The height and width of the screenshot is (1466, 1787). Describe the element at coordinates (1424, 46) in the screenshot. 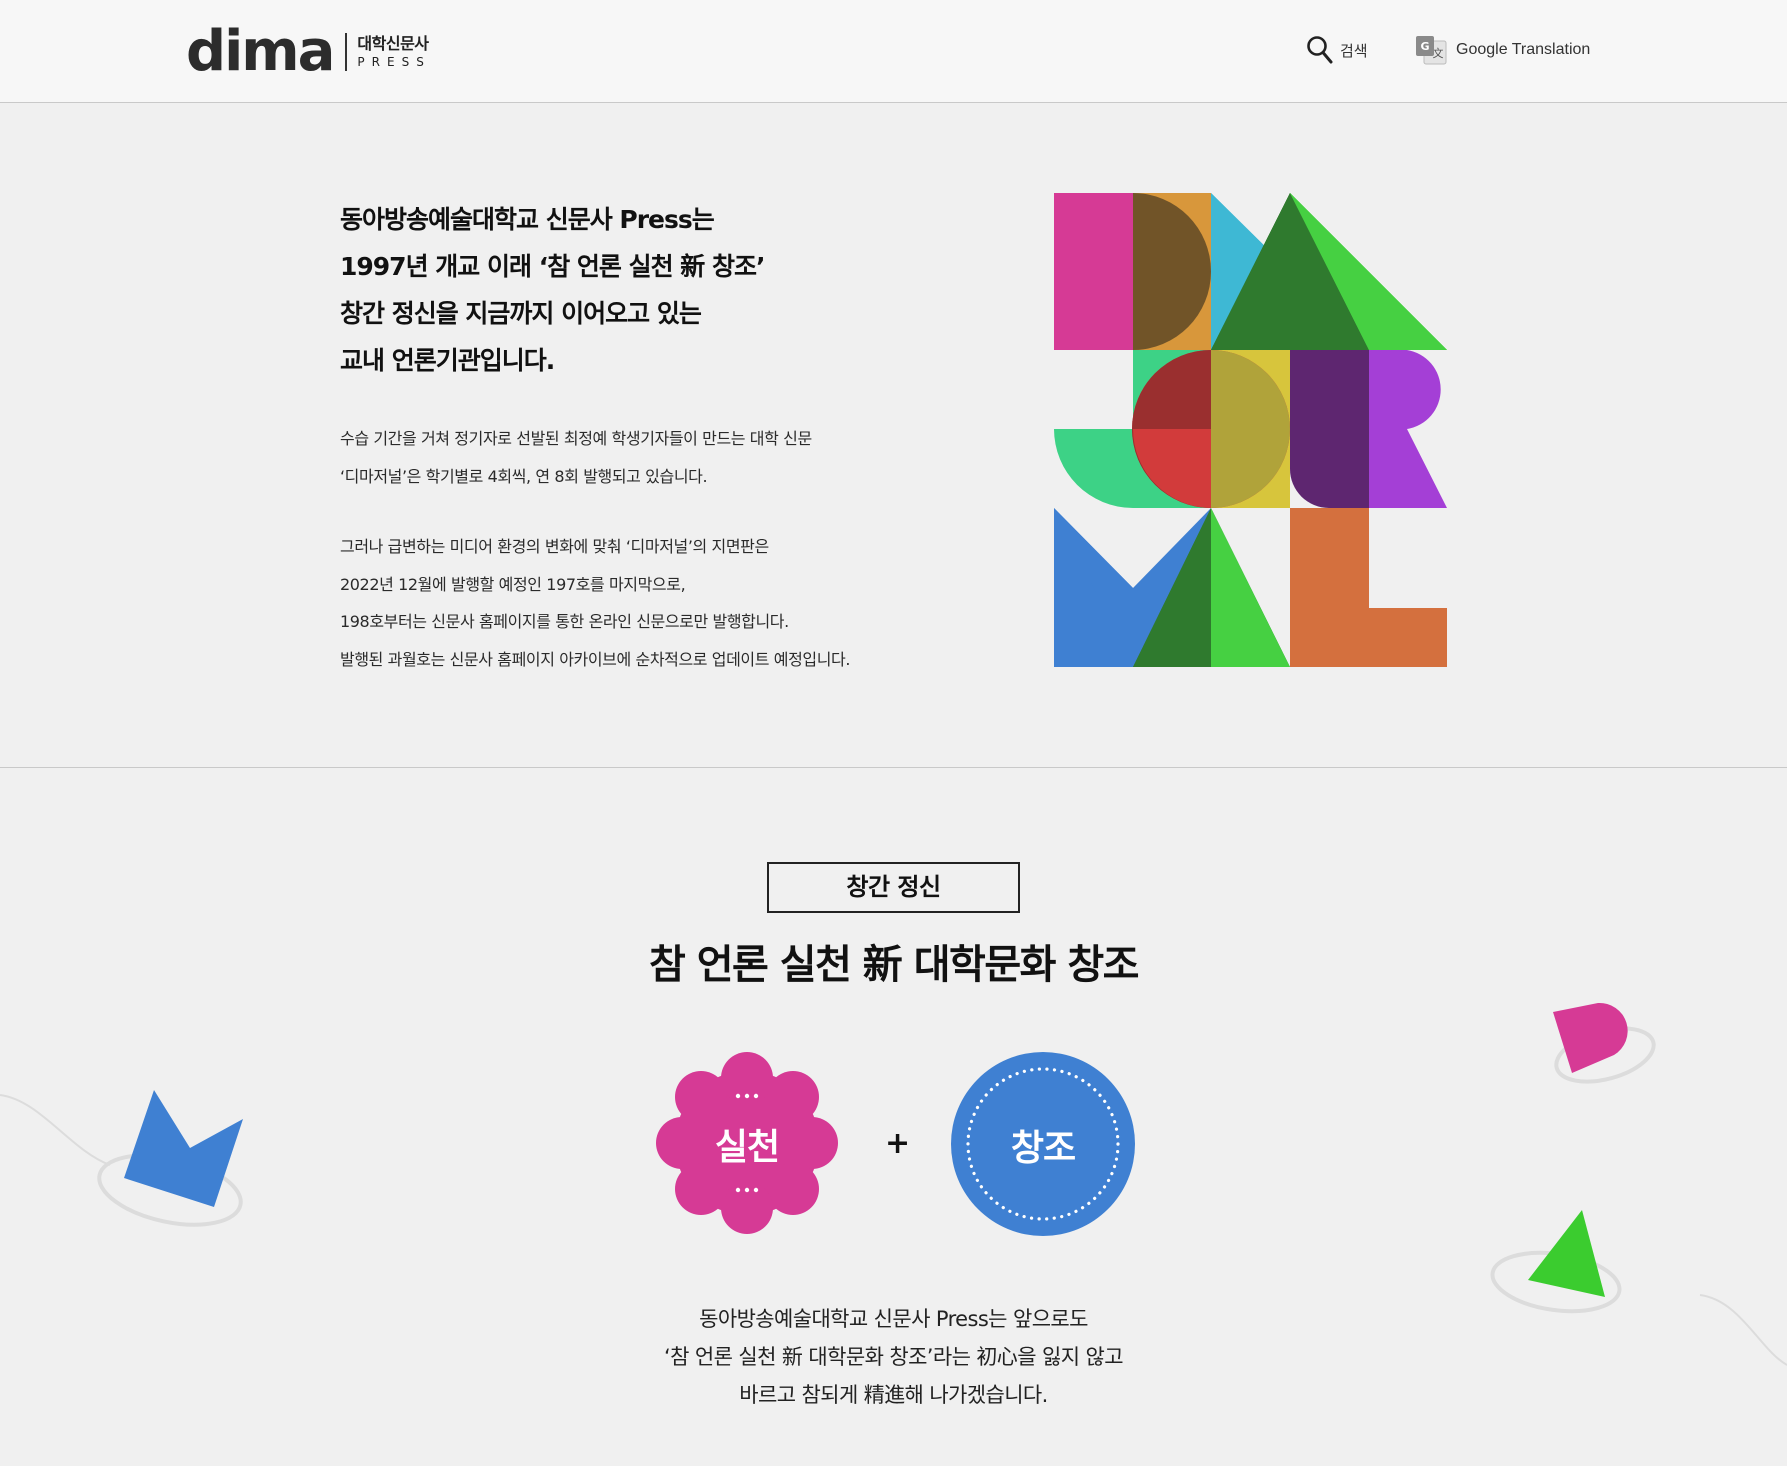

I see `svg-text: G` at that location.